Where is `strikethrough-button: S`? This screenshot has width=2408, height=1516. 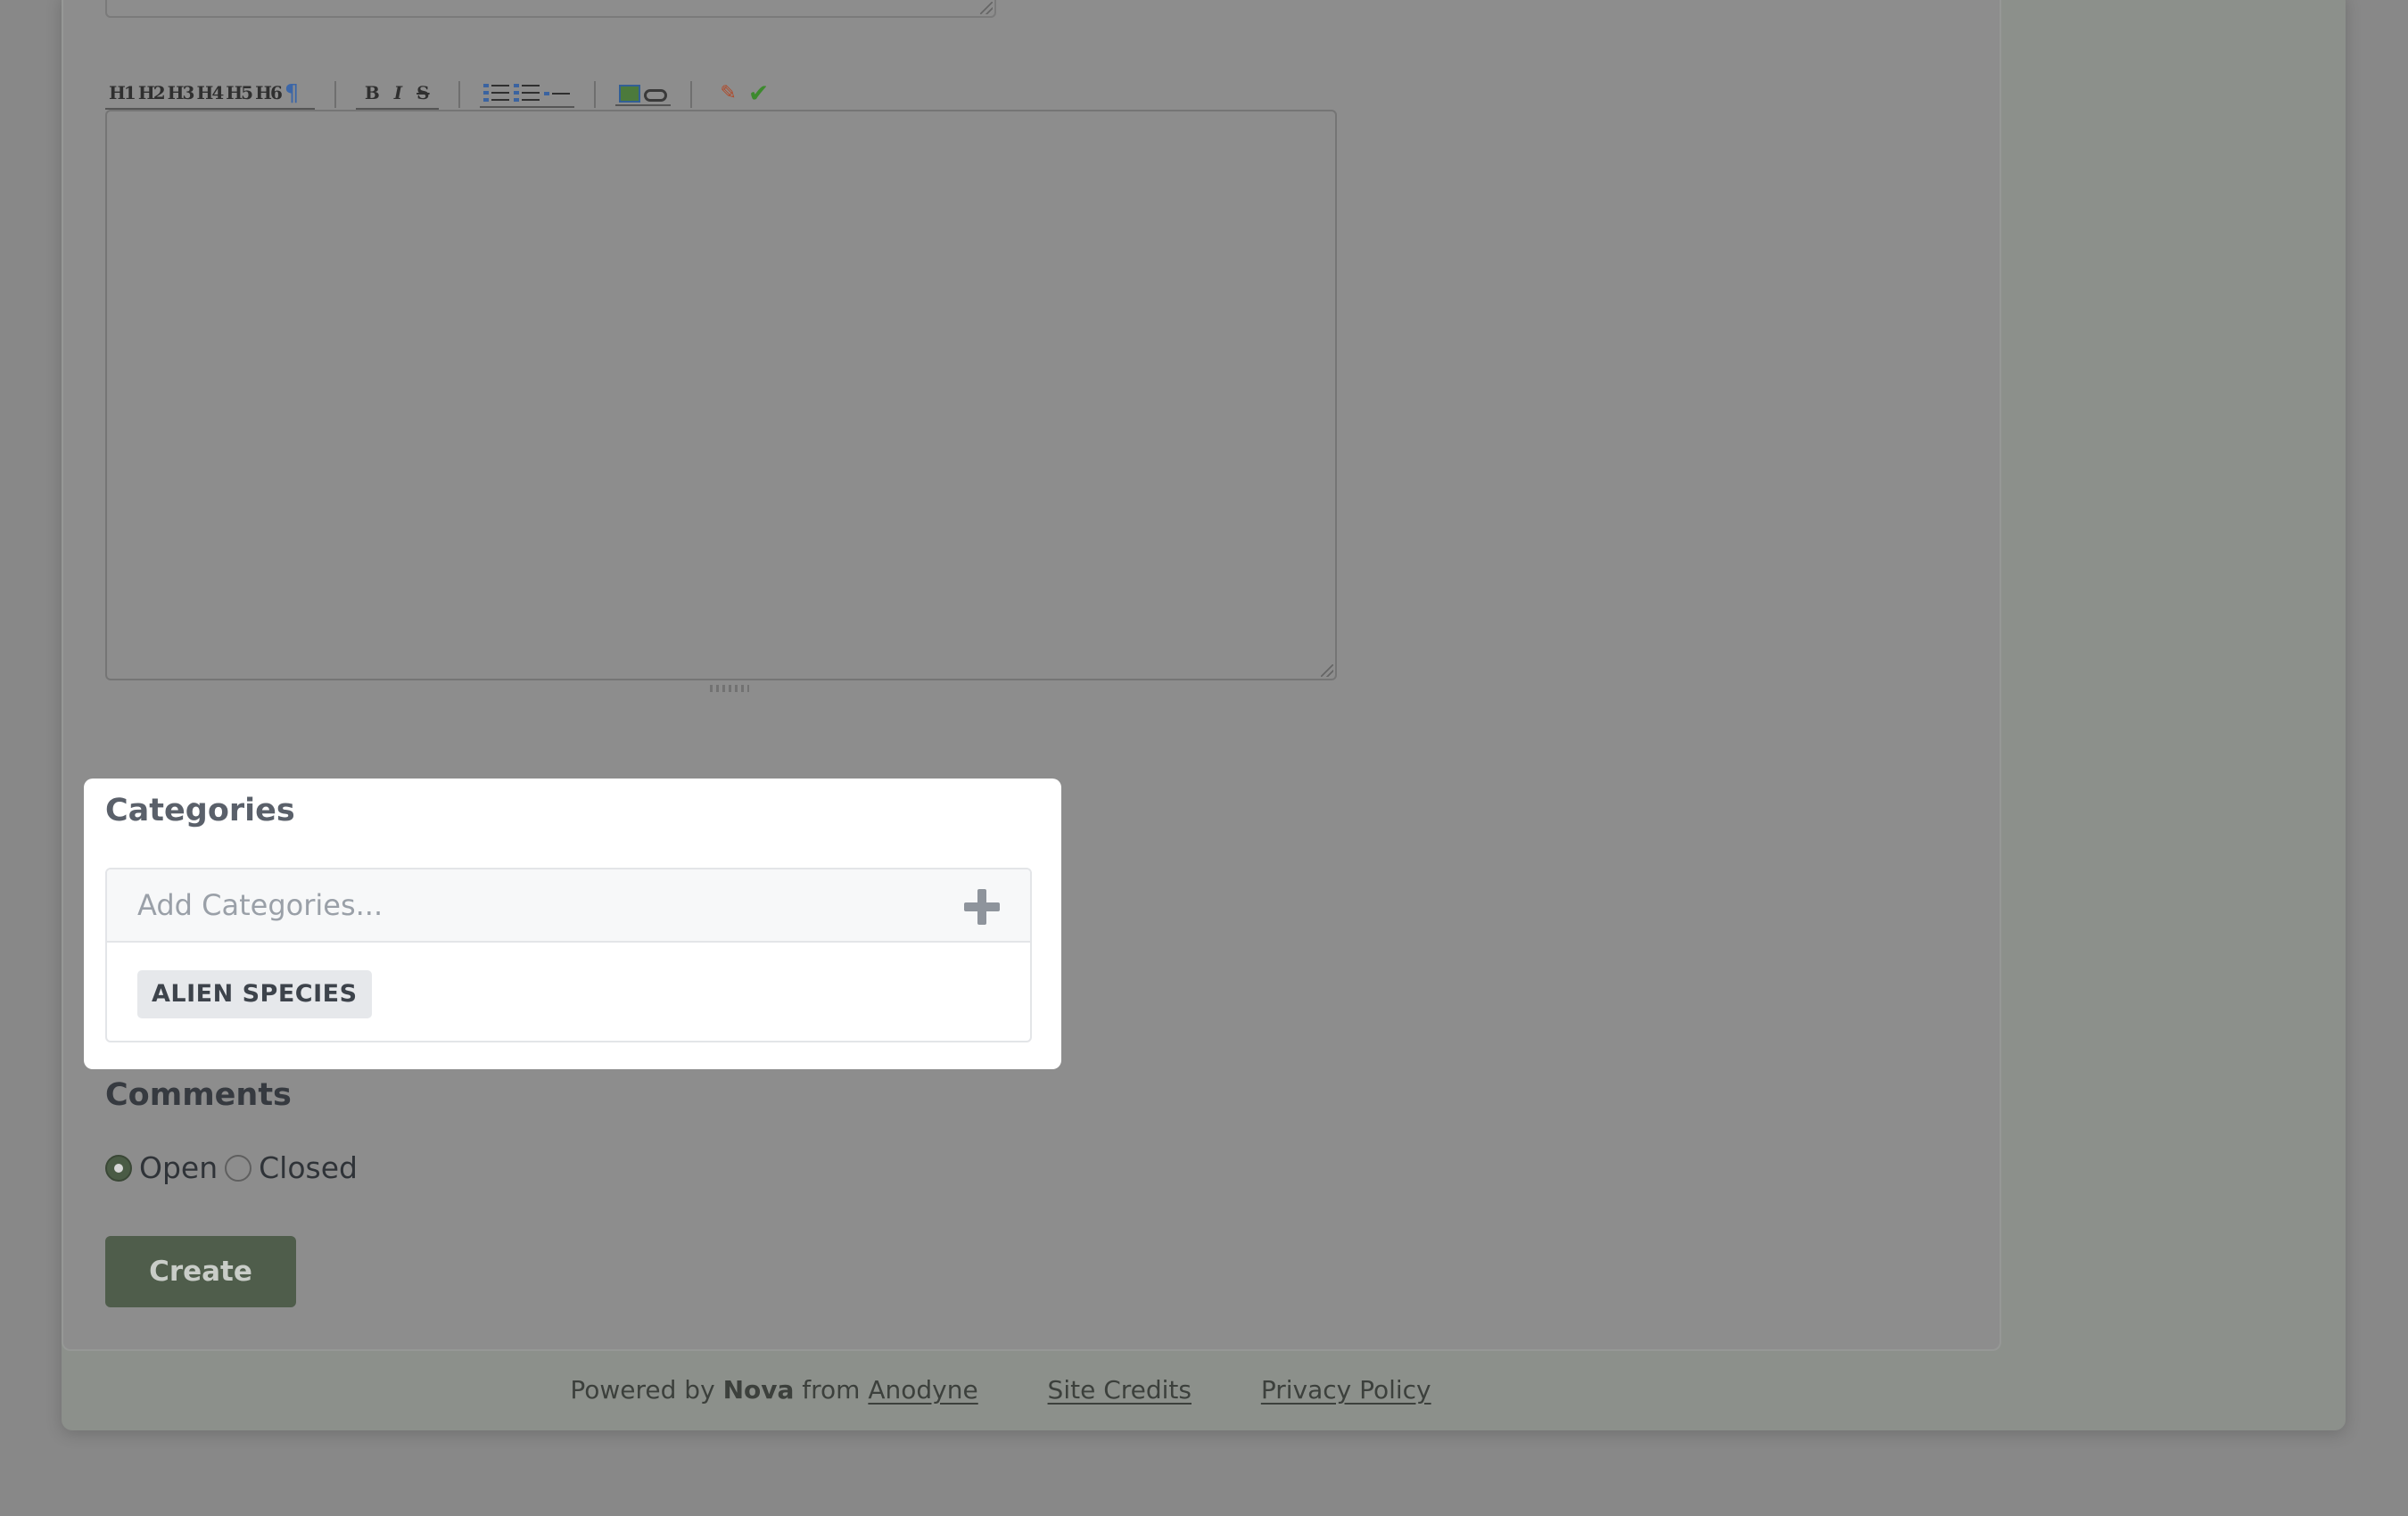 strikethrough-button: S is located at coordinates (422, 92).